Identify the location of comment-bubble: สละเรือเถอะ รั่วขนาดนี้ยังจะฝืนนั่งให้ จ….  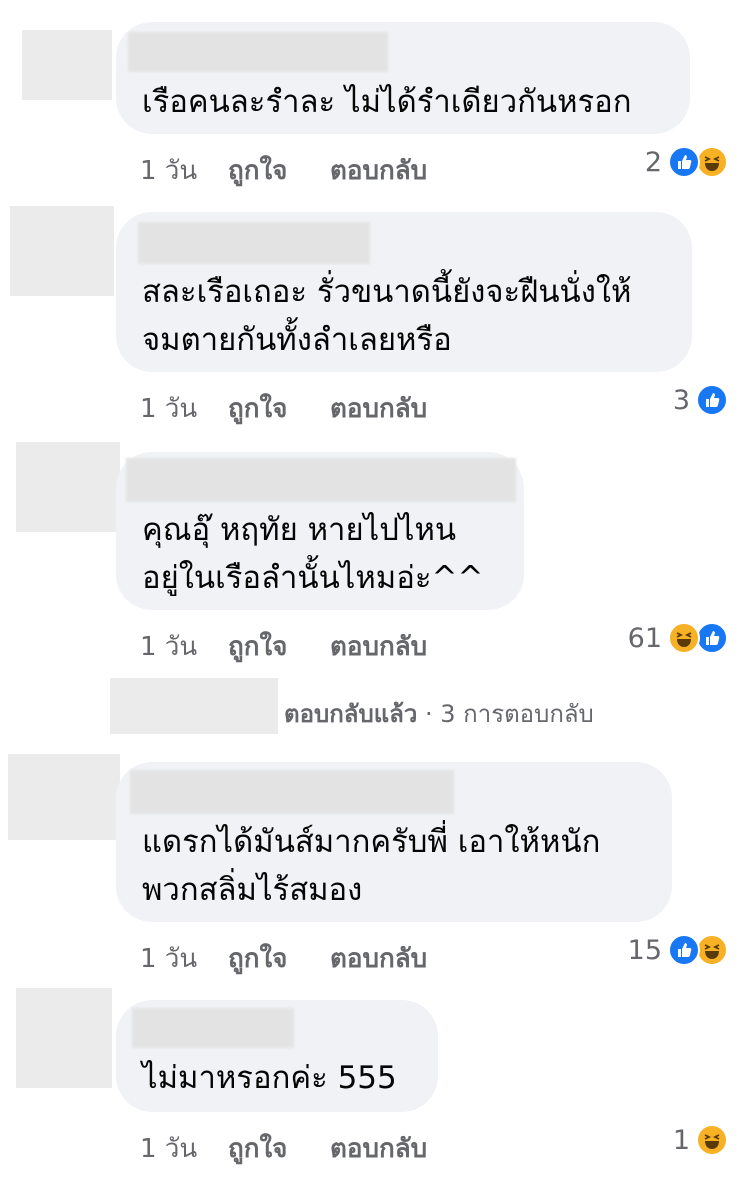
(404, 292).